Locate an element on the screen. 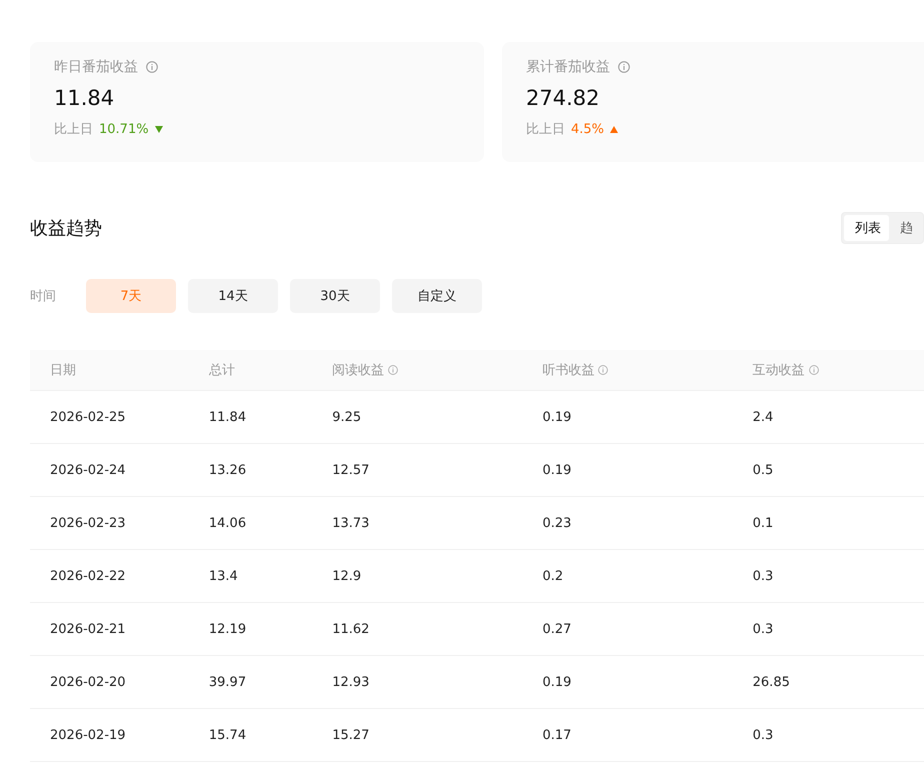  column-header: 听书收益 is located at coordinates (568, 370).